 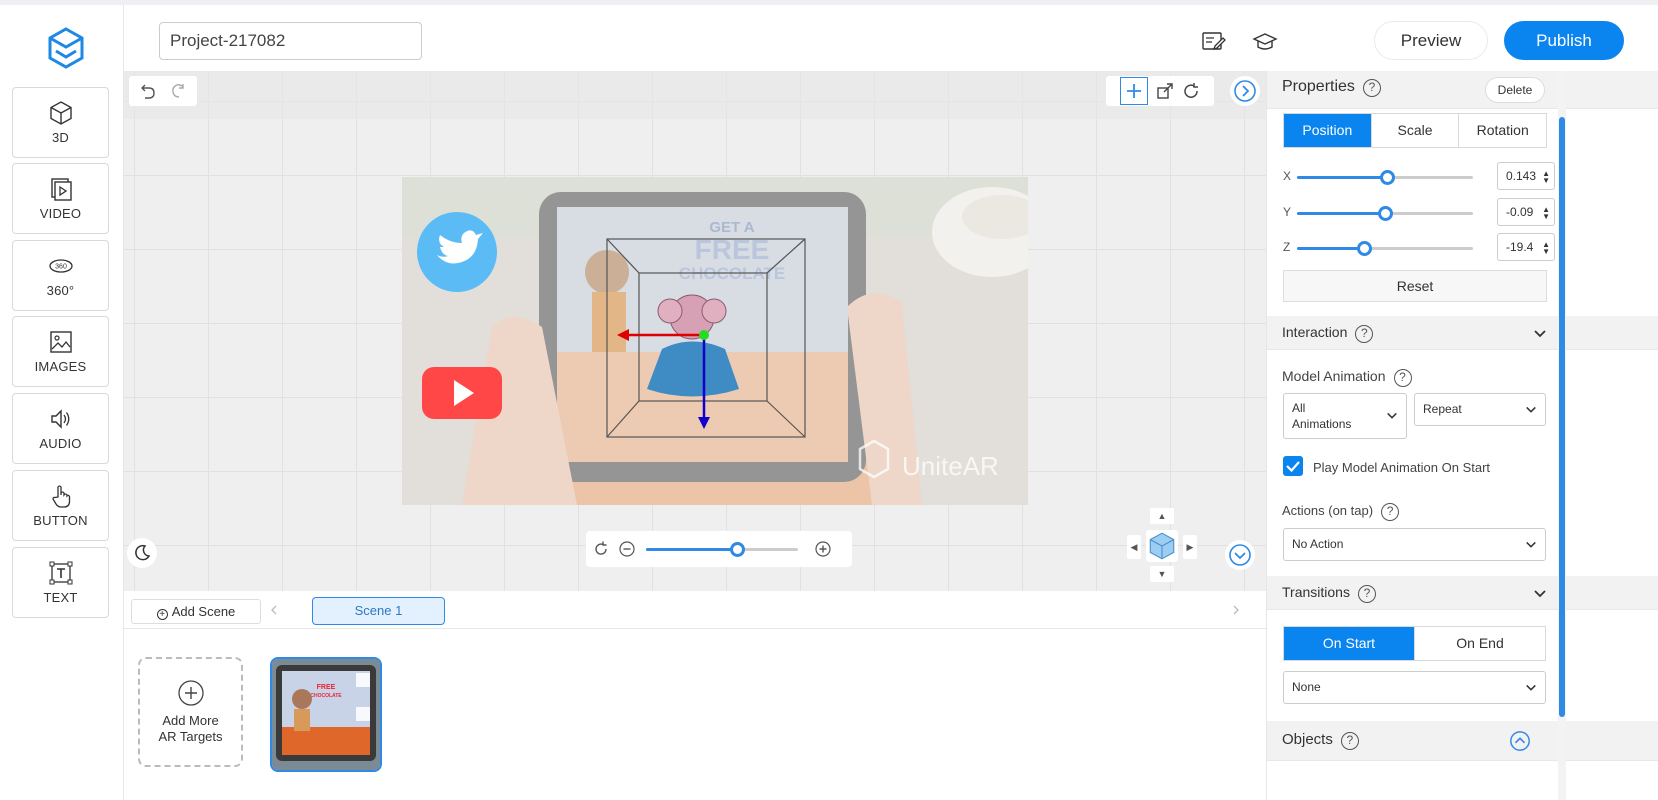 What do you see at coordinates (1401, 467) in the screenshot?
I see `play-on-start-label: Play Model Animation On Start` at bounding box center [1401, 467].